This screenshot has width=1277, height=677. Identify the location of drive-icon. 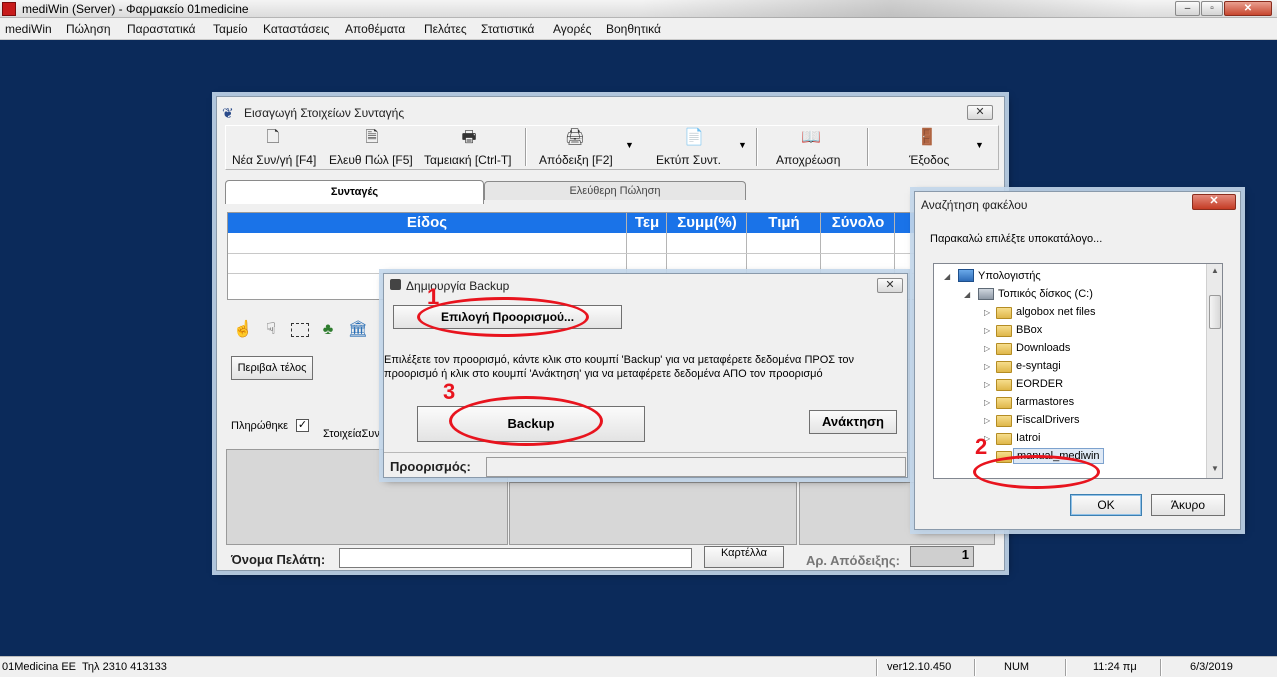
(986, 294).